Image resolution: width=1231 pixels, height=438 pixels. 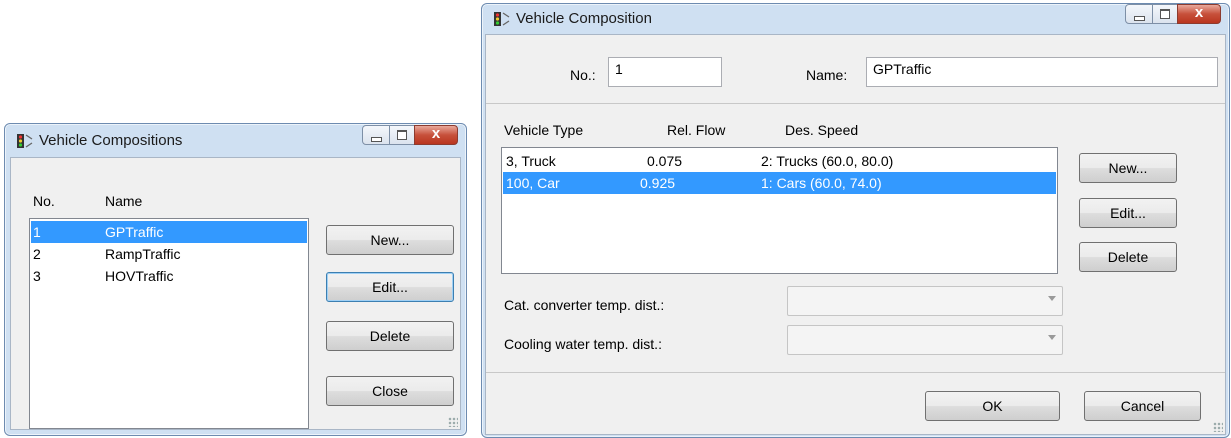 I want to click on name-field: GPTraffic, so click(x=1042, y=72).